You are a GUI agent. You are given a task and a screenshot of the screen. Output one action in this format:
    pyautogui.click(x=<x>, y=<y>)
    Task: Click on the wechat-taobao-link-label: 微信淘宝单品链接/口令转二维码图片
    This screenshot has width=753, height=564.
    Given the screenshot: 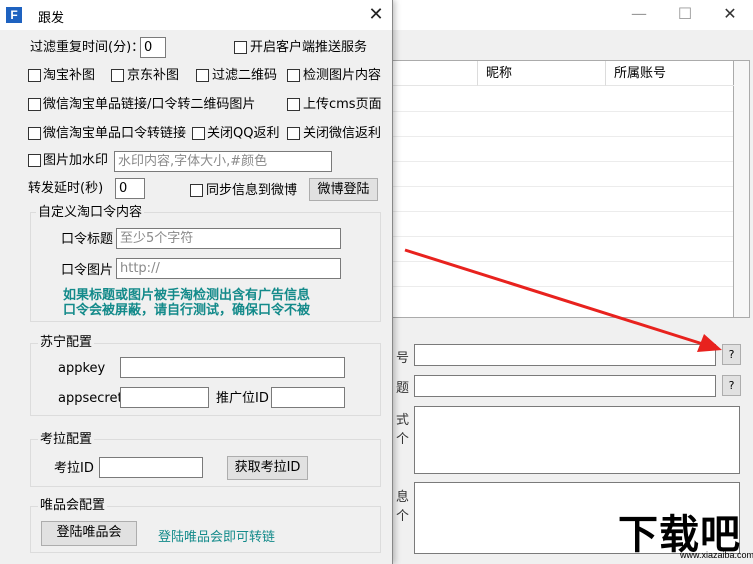 What is the action you would take?
    pyautogui.click(x=149, y=104)
    